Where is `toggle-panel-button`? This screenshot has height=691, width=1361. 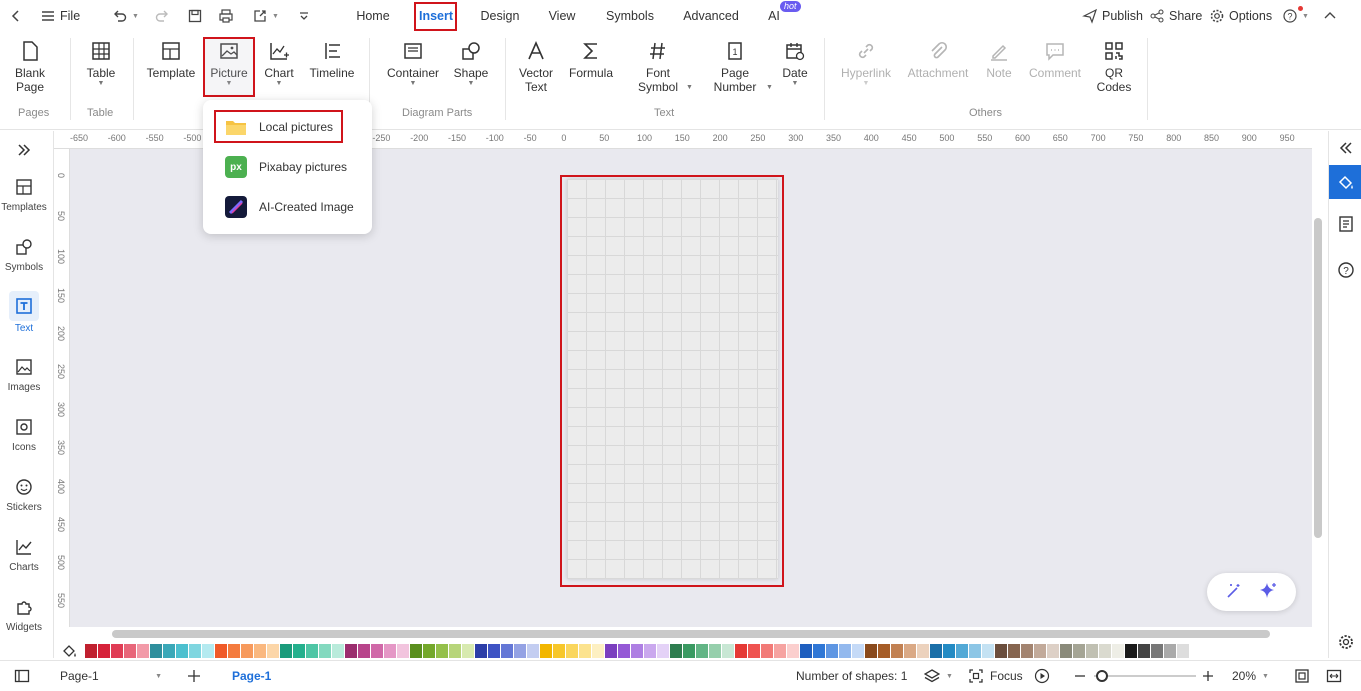
toggle-panel-button is located at coordinates (22, 676).